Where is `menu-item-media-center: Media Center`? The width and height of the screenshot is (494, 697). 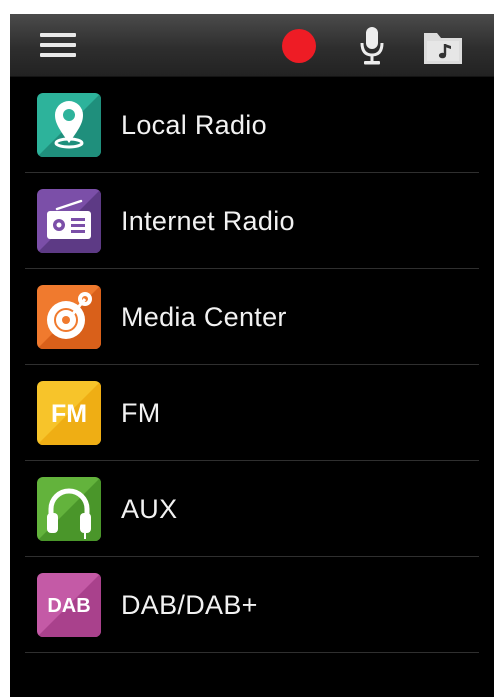 menu-item-media-center: Media Center is located at coordinates (252, 317).